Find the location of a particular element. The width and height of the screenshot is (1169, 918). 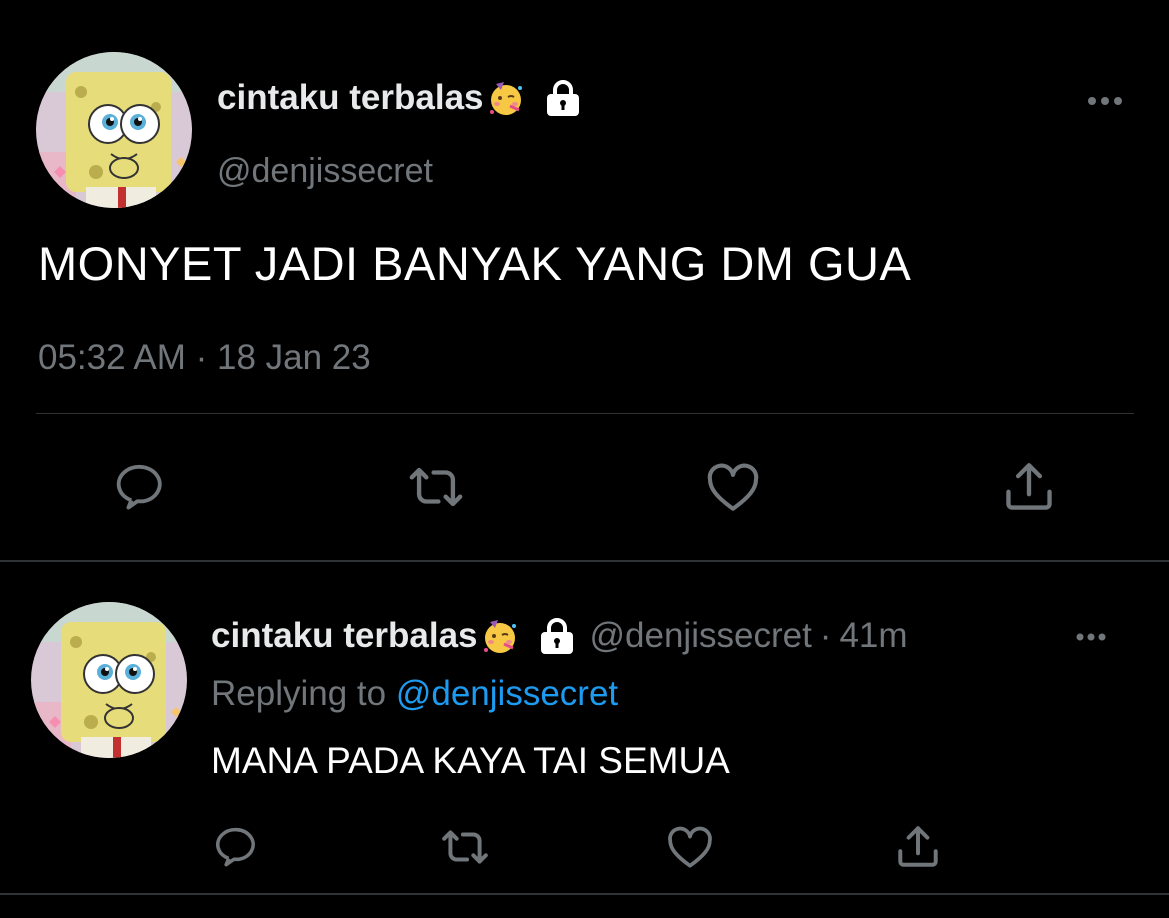

mention-link: @denjissecret is located at coordinates (507, 693).